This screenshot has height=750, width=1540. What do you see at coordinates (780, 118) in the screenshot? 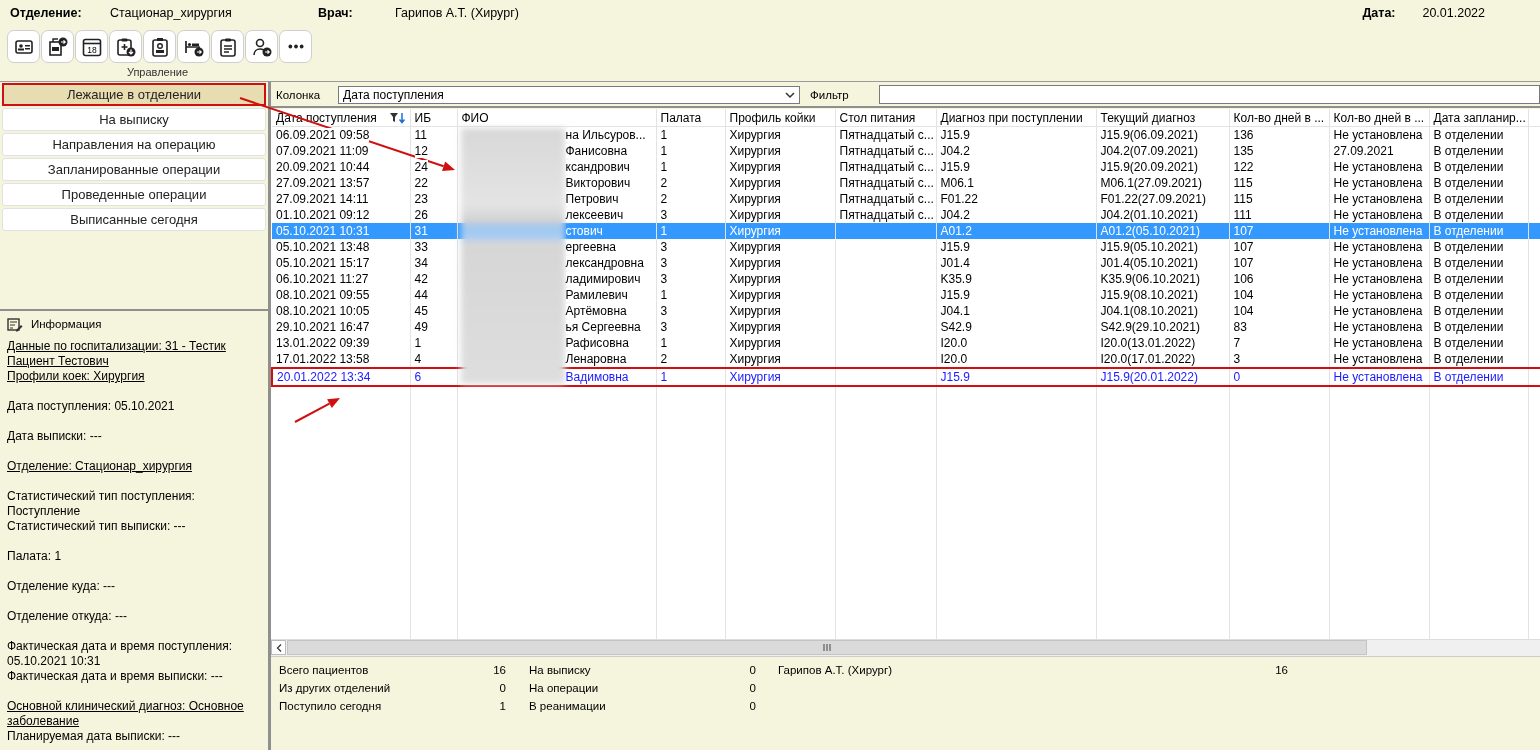
I see `column-header: Профиль койки` at bounding box center [780, 118].